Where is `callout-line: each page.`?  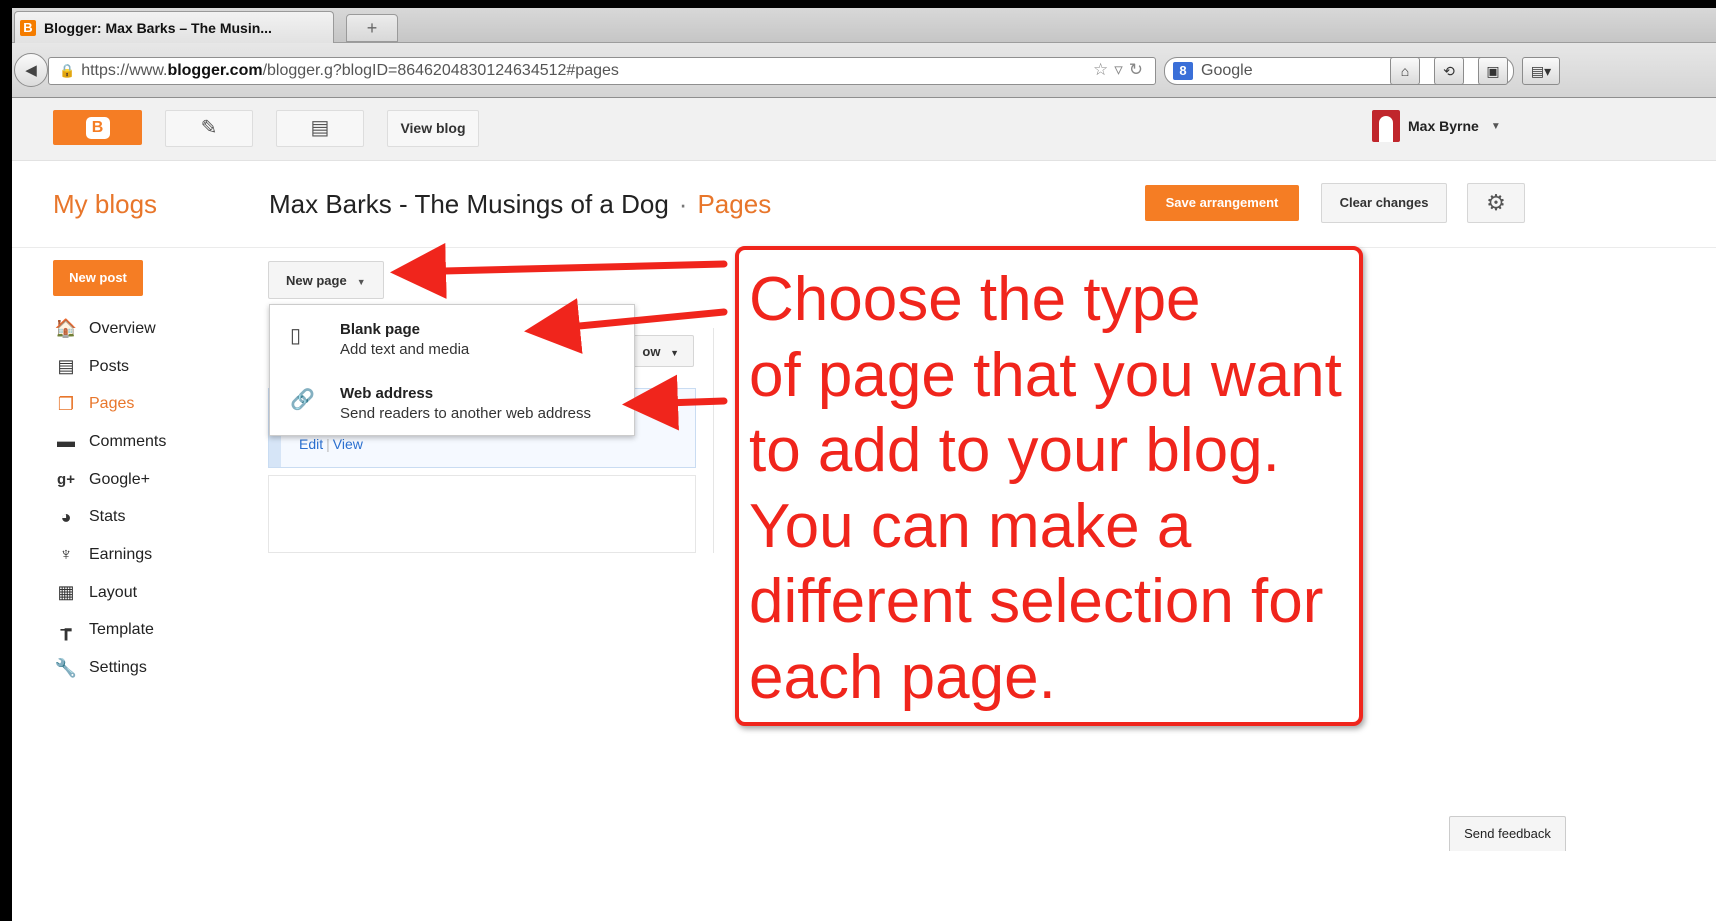
callout-line: each page. is located at coordinates (902, 677).